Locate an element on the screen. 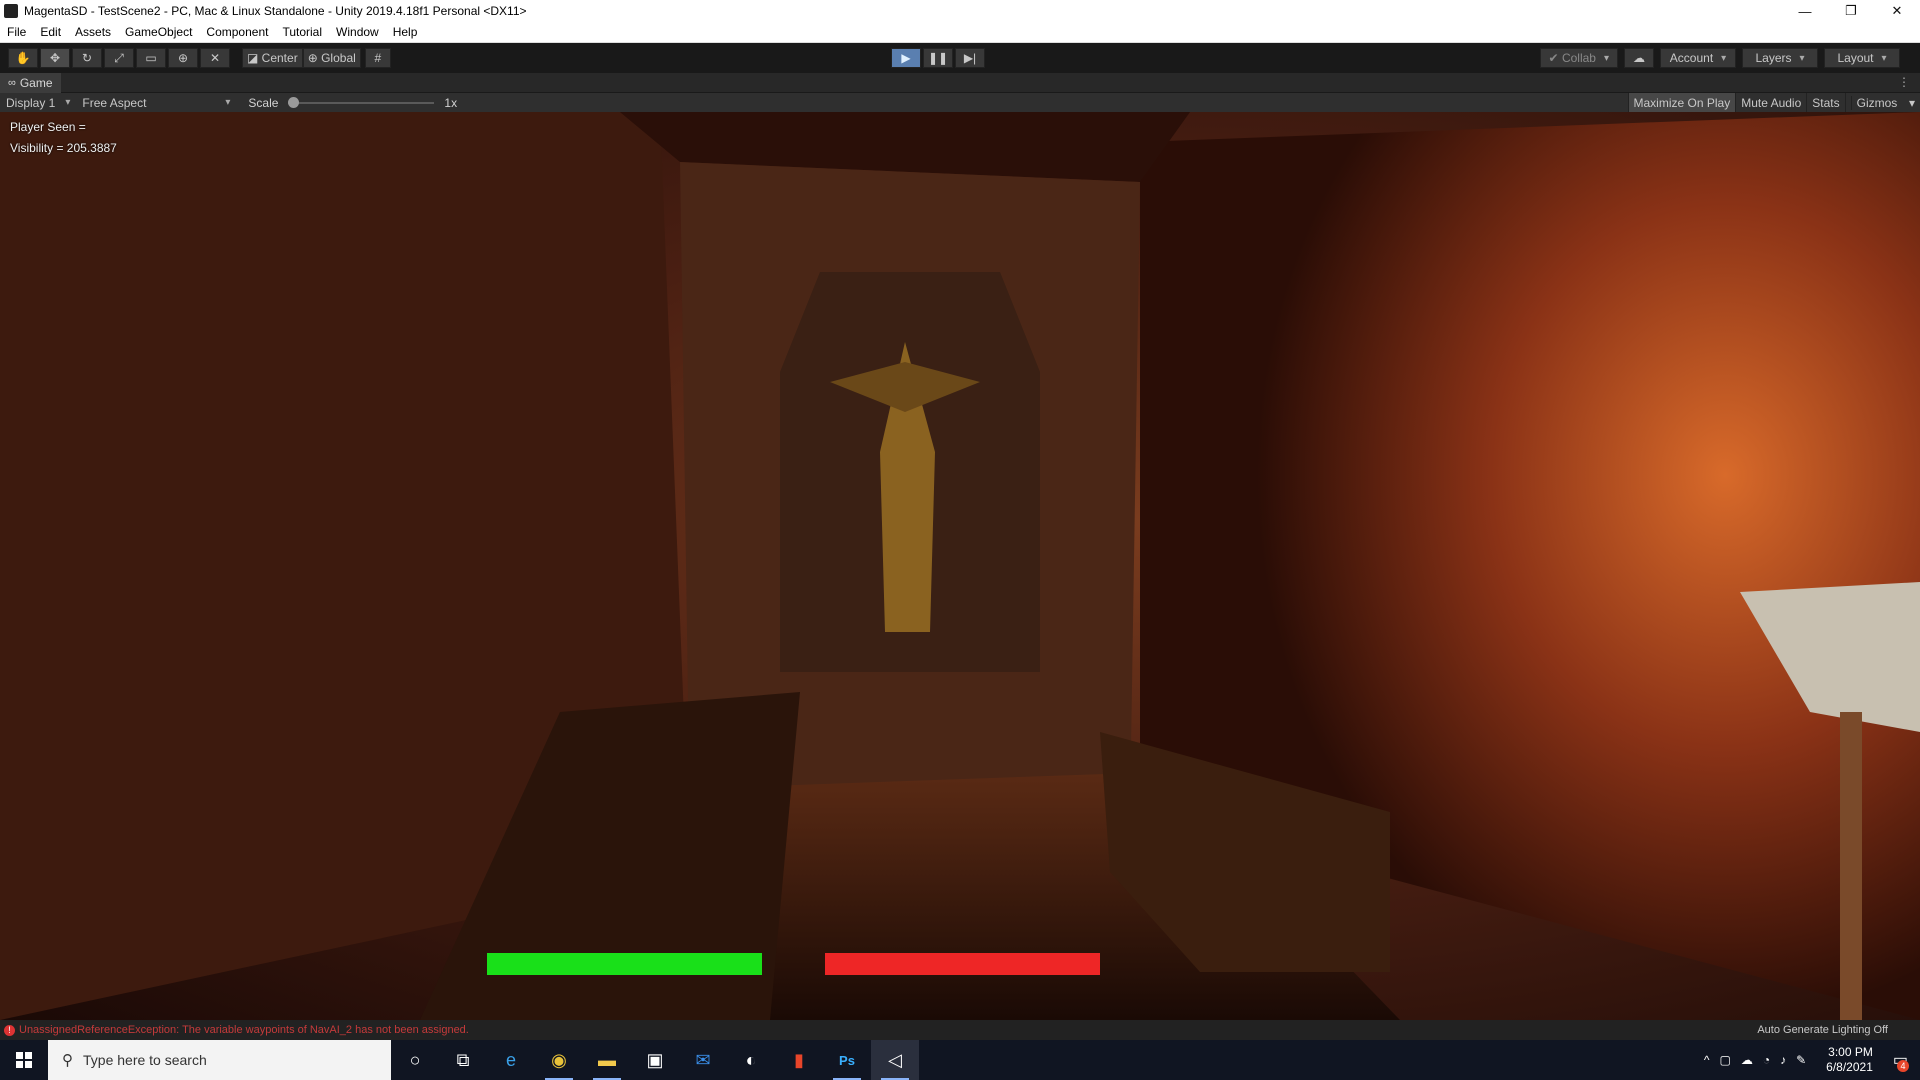 The width and height of the screenshot is (1920, 1080). layers-dropdown: Layers is located at coordinates (1780, 58).